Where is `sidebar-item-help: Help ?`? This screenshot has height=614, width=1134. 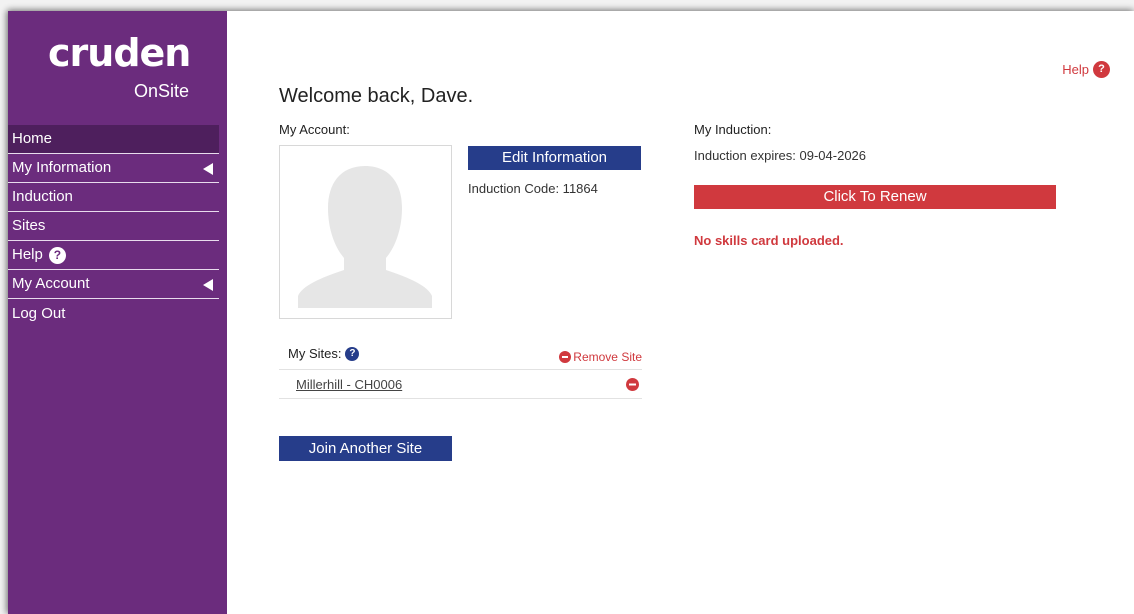
sidebar-item-help: Help ? is located at coordinates (113, 255).